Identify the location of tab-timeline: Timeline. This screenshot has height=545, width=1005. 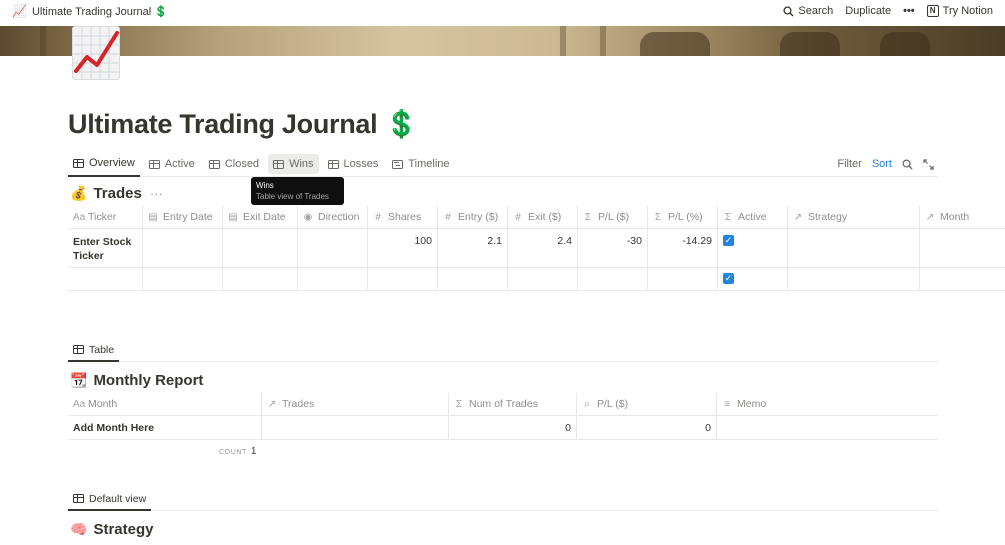
(420, 164).